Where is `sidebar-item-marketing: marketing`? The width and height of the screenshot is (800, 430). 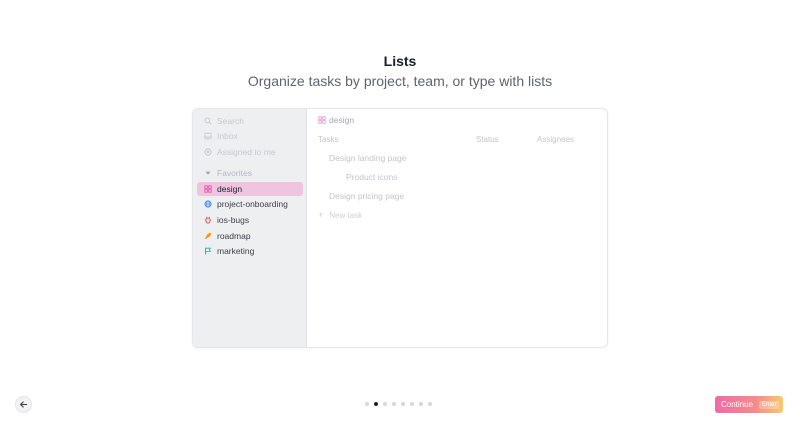 sidebar-item-marketing: marketing is located at coordinates (250, 251).